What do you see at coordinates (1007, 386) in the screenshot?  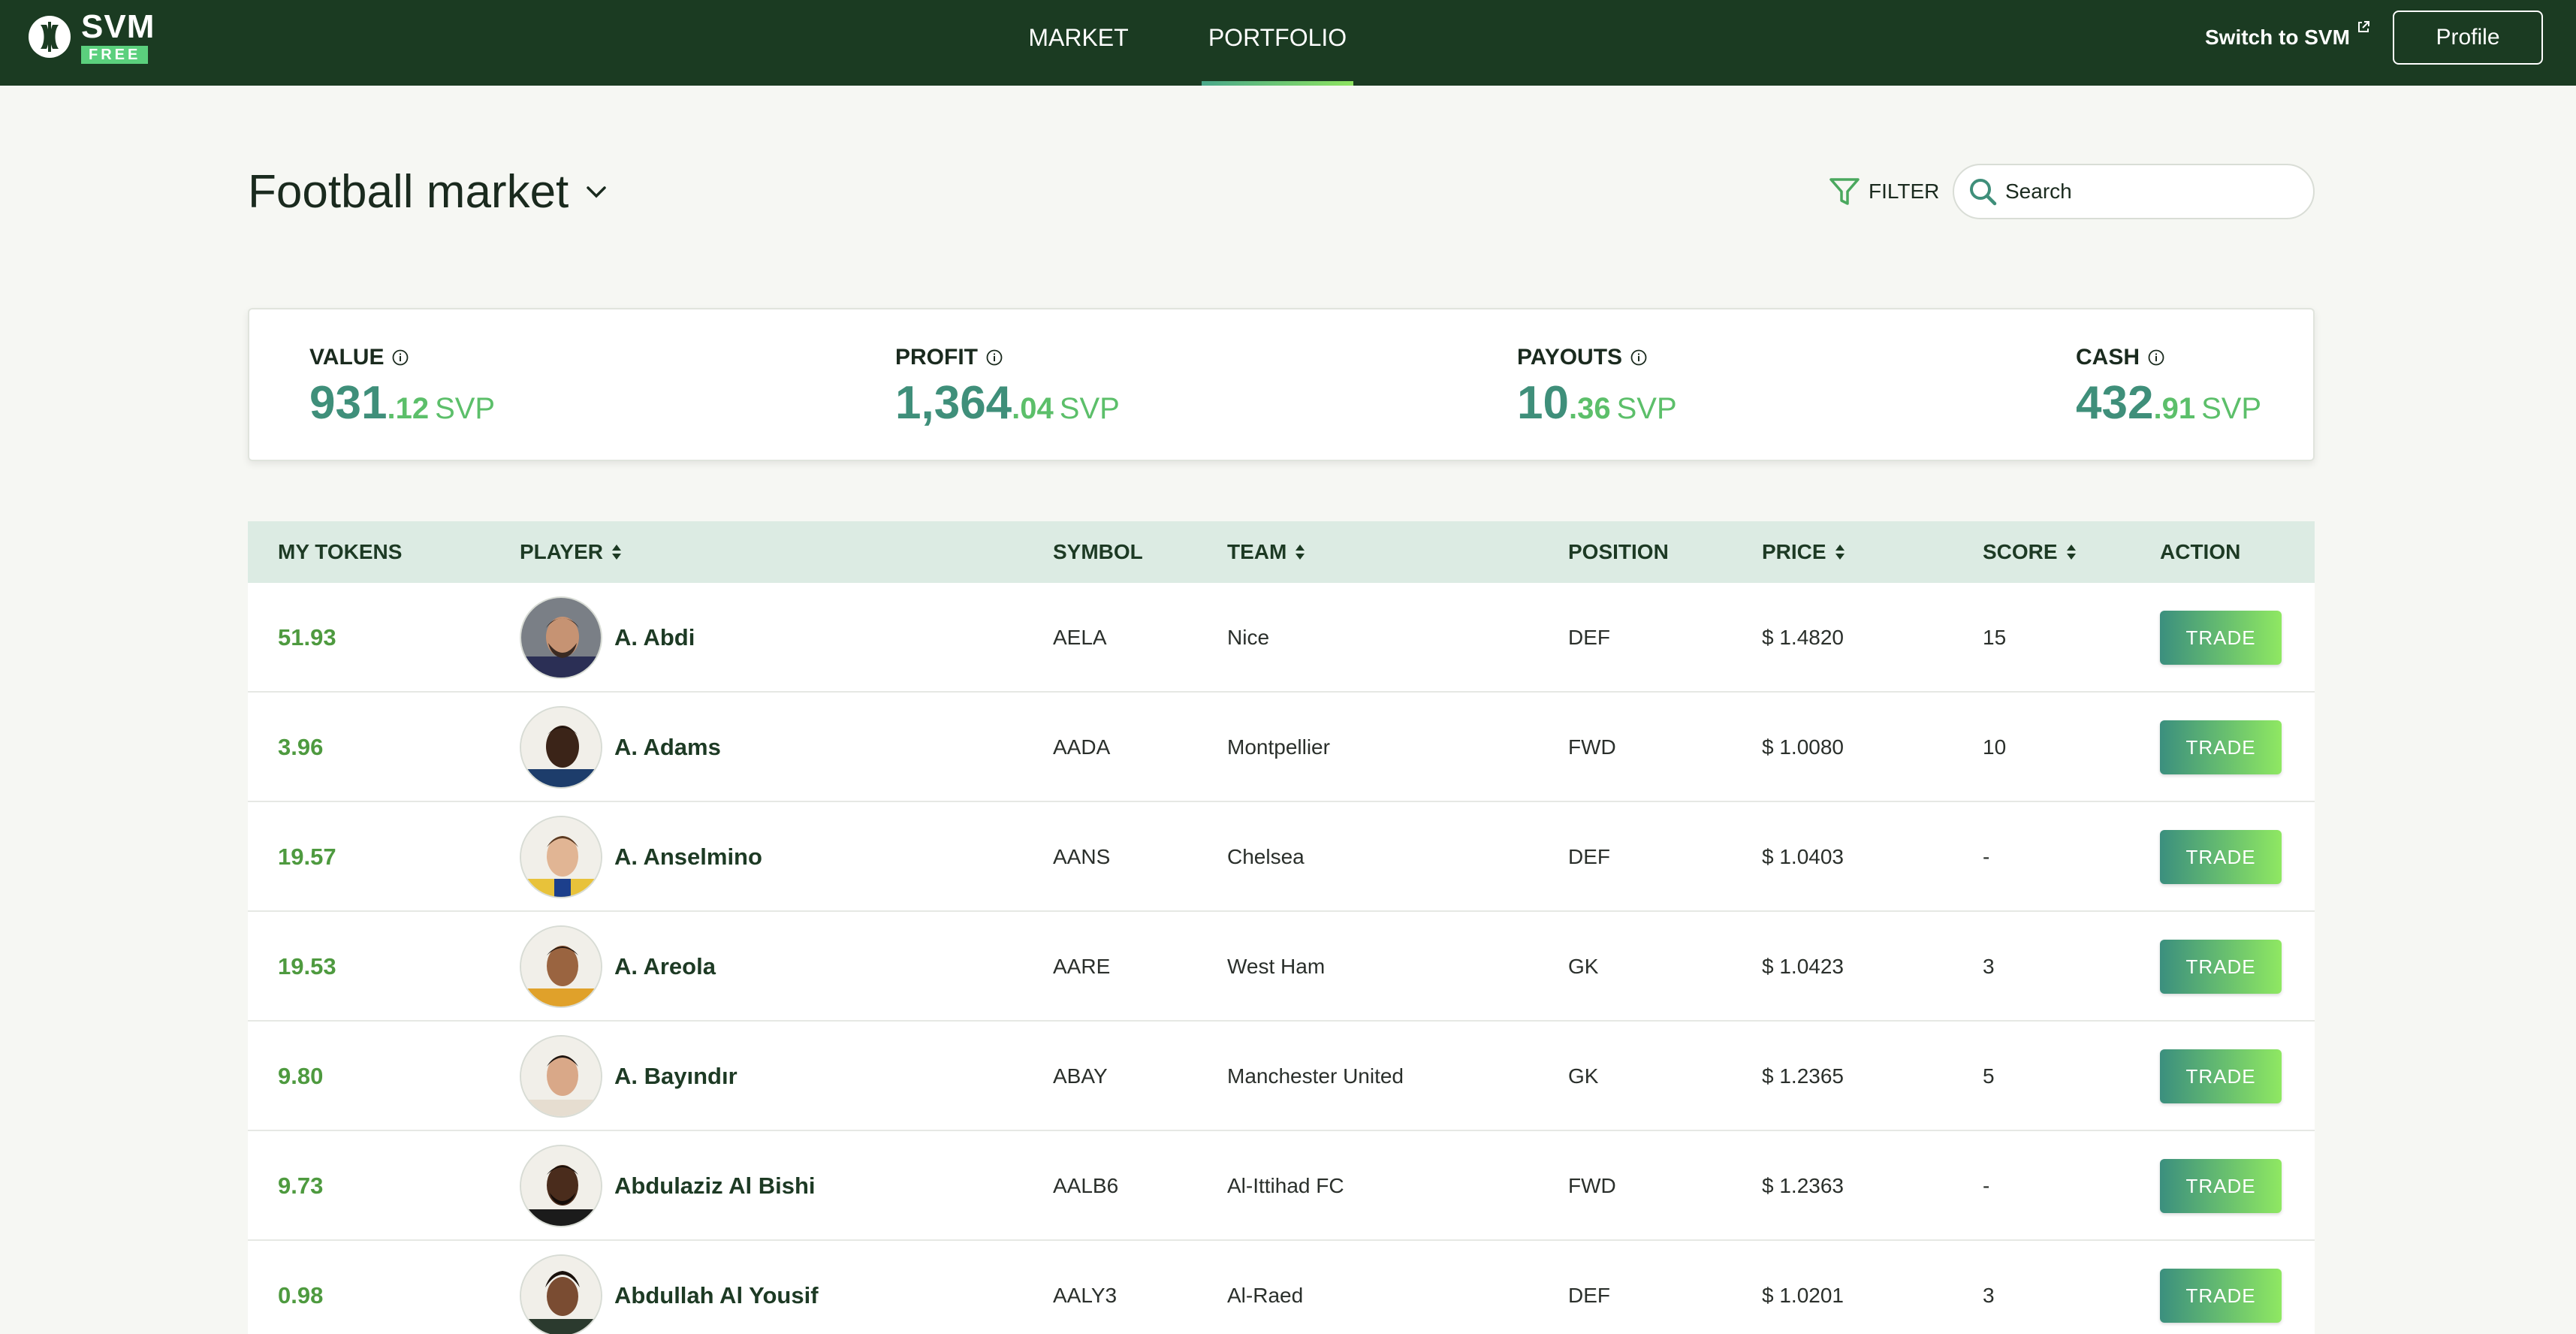 I see `stat-profit: PROFIT 1,364.04 SVP` at bounding box center [1007, 386].